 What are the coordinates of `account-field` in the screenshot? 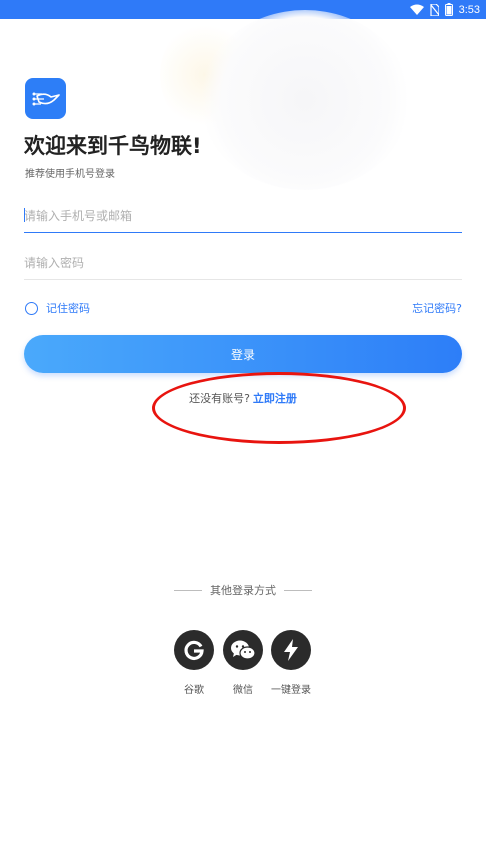 It's located at (243, 215).